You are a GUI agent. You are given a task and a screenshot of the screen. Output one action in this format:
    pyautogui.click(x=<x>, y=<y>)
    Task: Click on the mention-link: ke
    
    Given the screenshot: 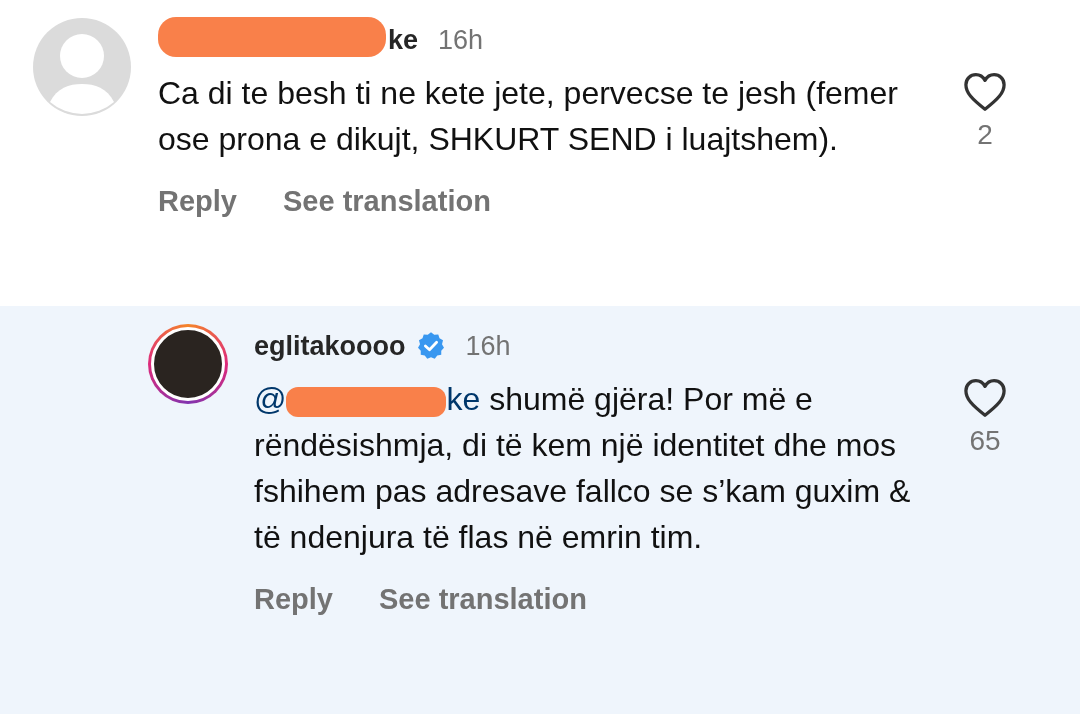 What is the action you would take?
    pyautogui.click(x=463, y=399)
    